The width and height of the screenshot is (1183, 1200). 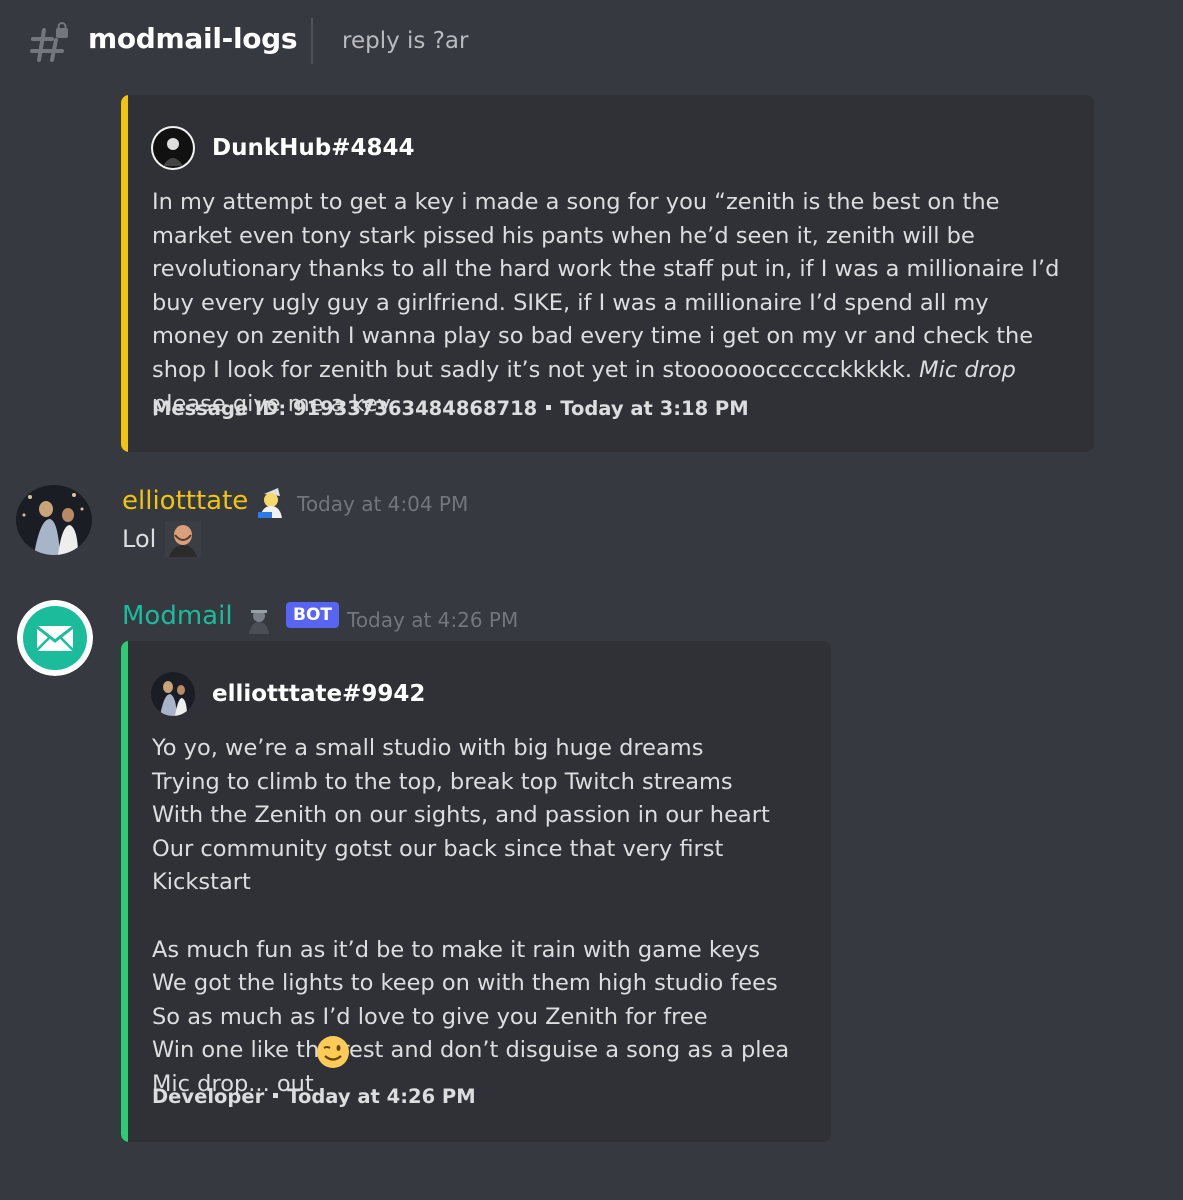 What do you see at coordinates (381, 1096) in the screenshot?
I see `footer-time: Today at 4:26 PM` at bounding box center [381, 1096].